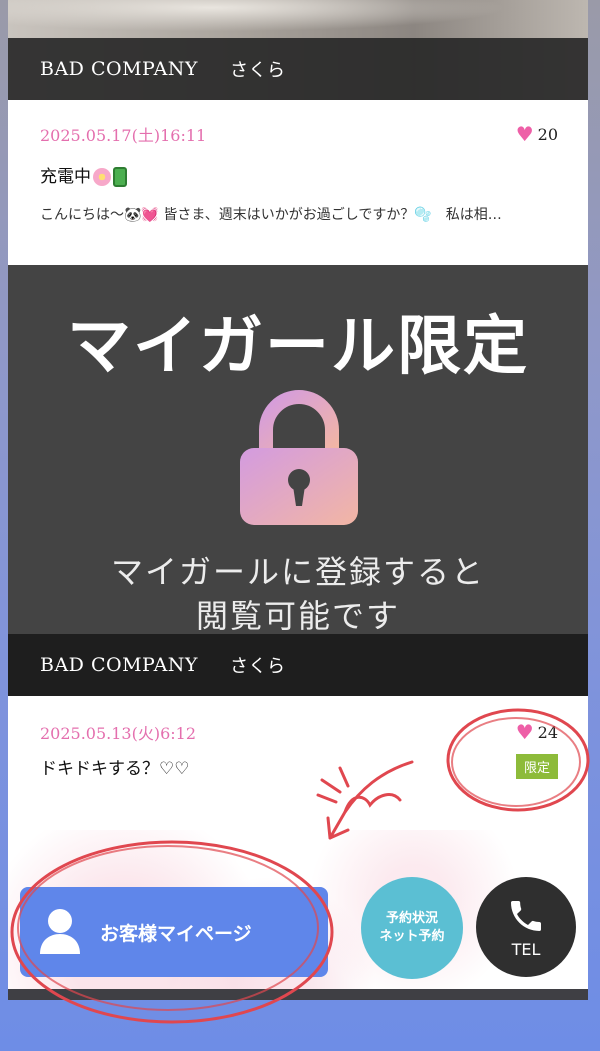 This screenshot has height=1051, width=600. I want to click on locked-message: マイガールに登録すると 閲覧可能です, so click(298, 594).